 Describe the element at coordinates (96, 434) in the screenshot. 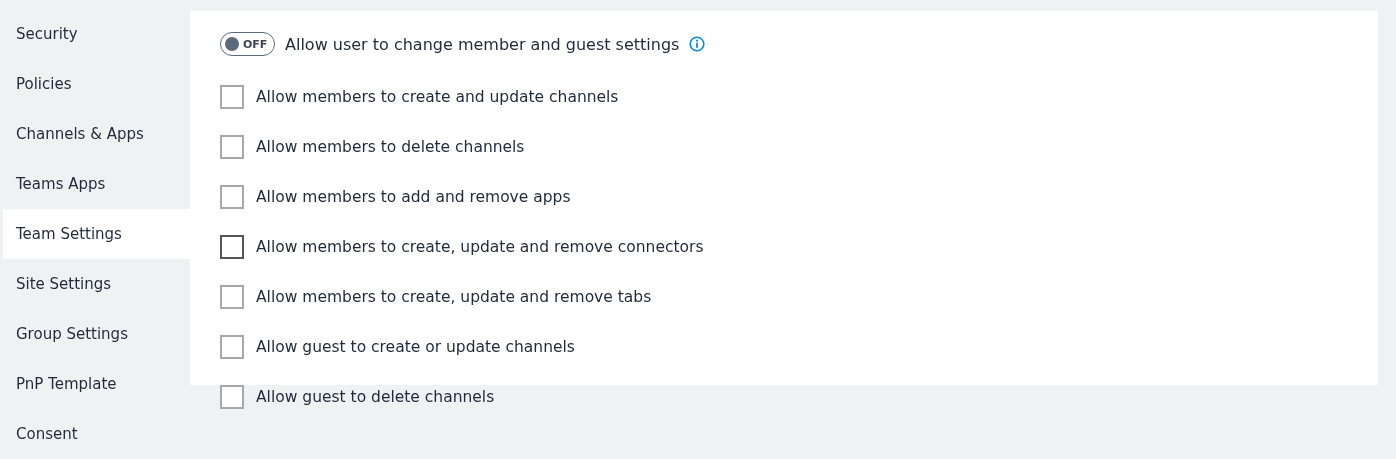

I see `sidebar-item: Consent` at that location.